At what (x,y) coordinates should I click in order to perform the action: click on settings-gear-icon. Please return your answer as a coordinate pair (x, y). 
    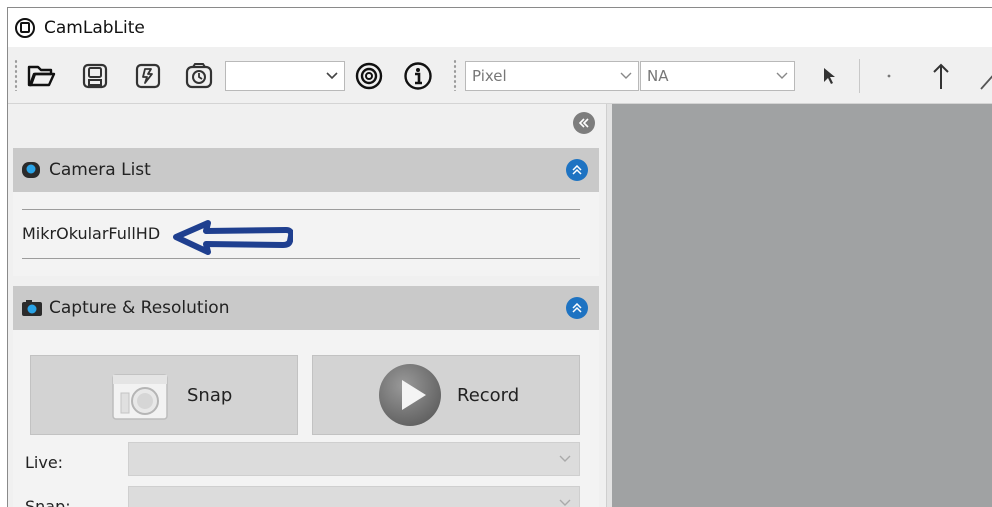
    Looking at the image, I should click on (369, 76).